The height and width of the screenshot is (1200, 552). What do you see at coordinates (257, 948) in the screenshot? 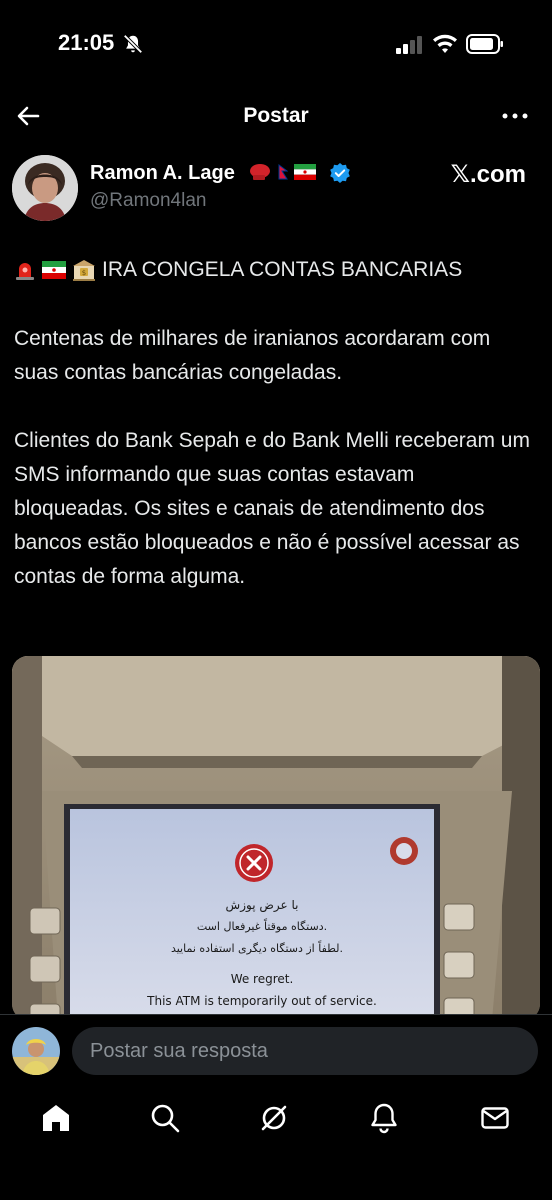
I see `atm-message-fa-3: لطفاً از دستگاه دیگری استفاده نمایید.` at bounding box center [257, 948].